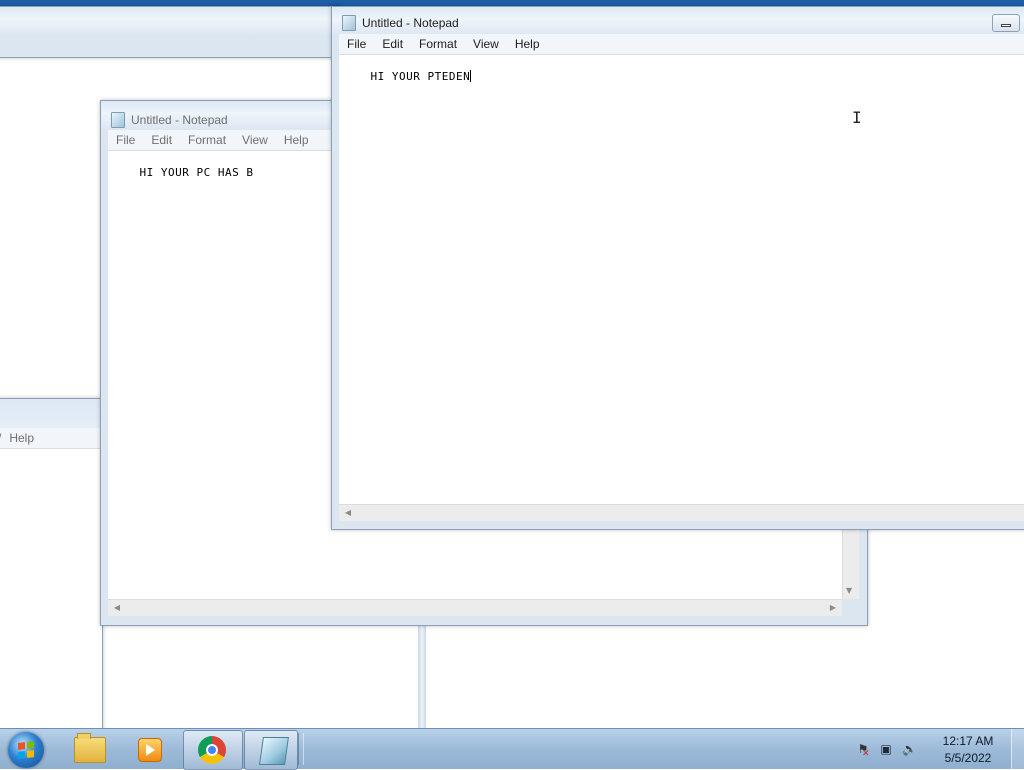 The height and width of the screenshot is (770, 1024). Describe the element at coordinates (968, 758) in the screenshot. I see `clock-date: 5/5/2022` at that location.